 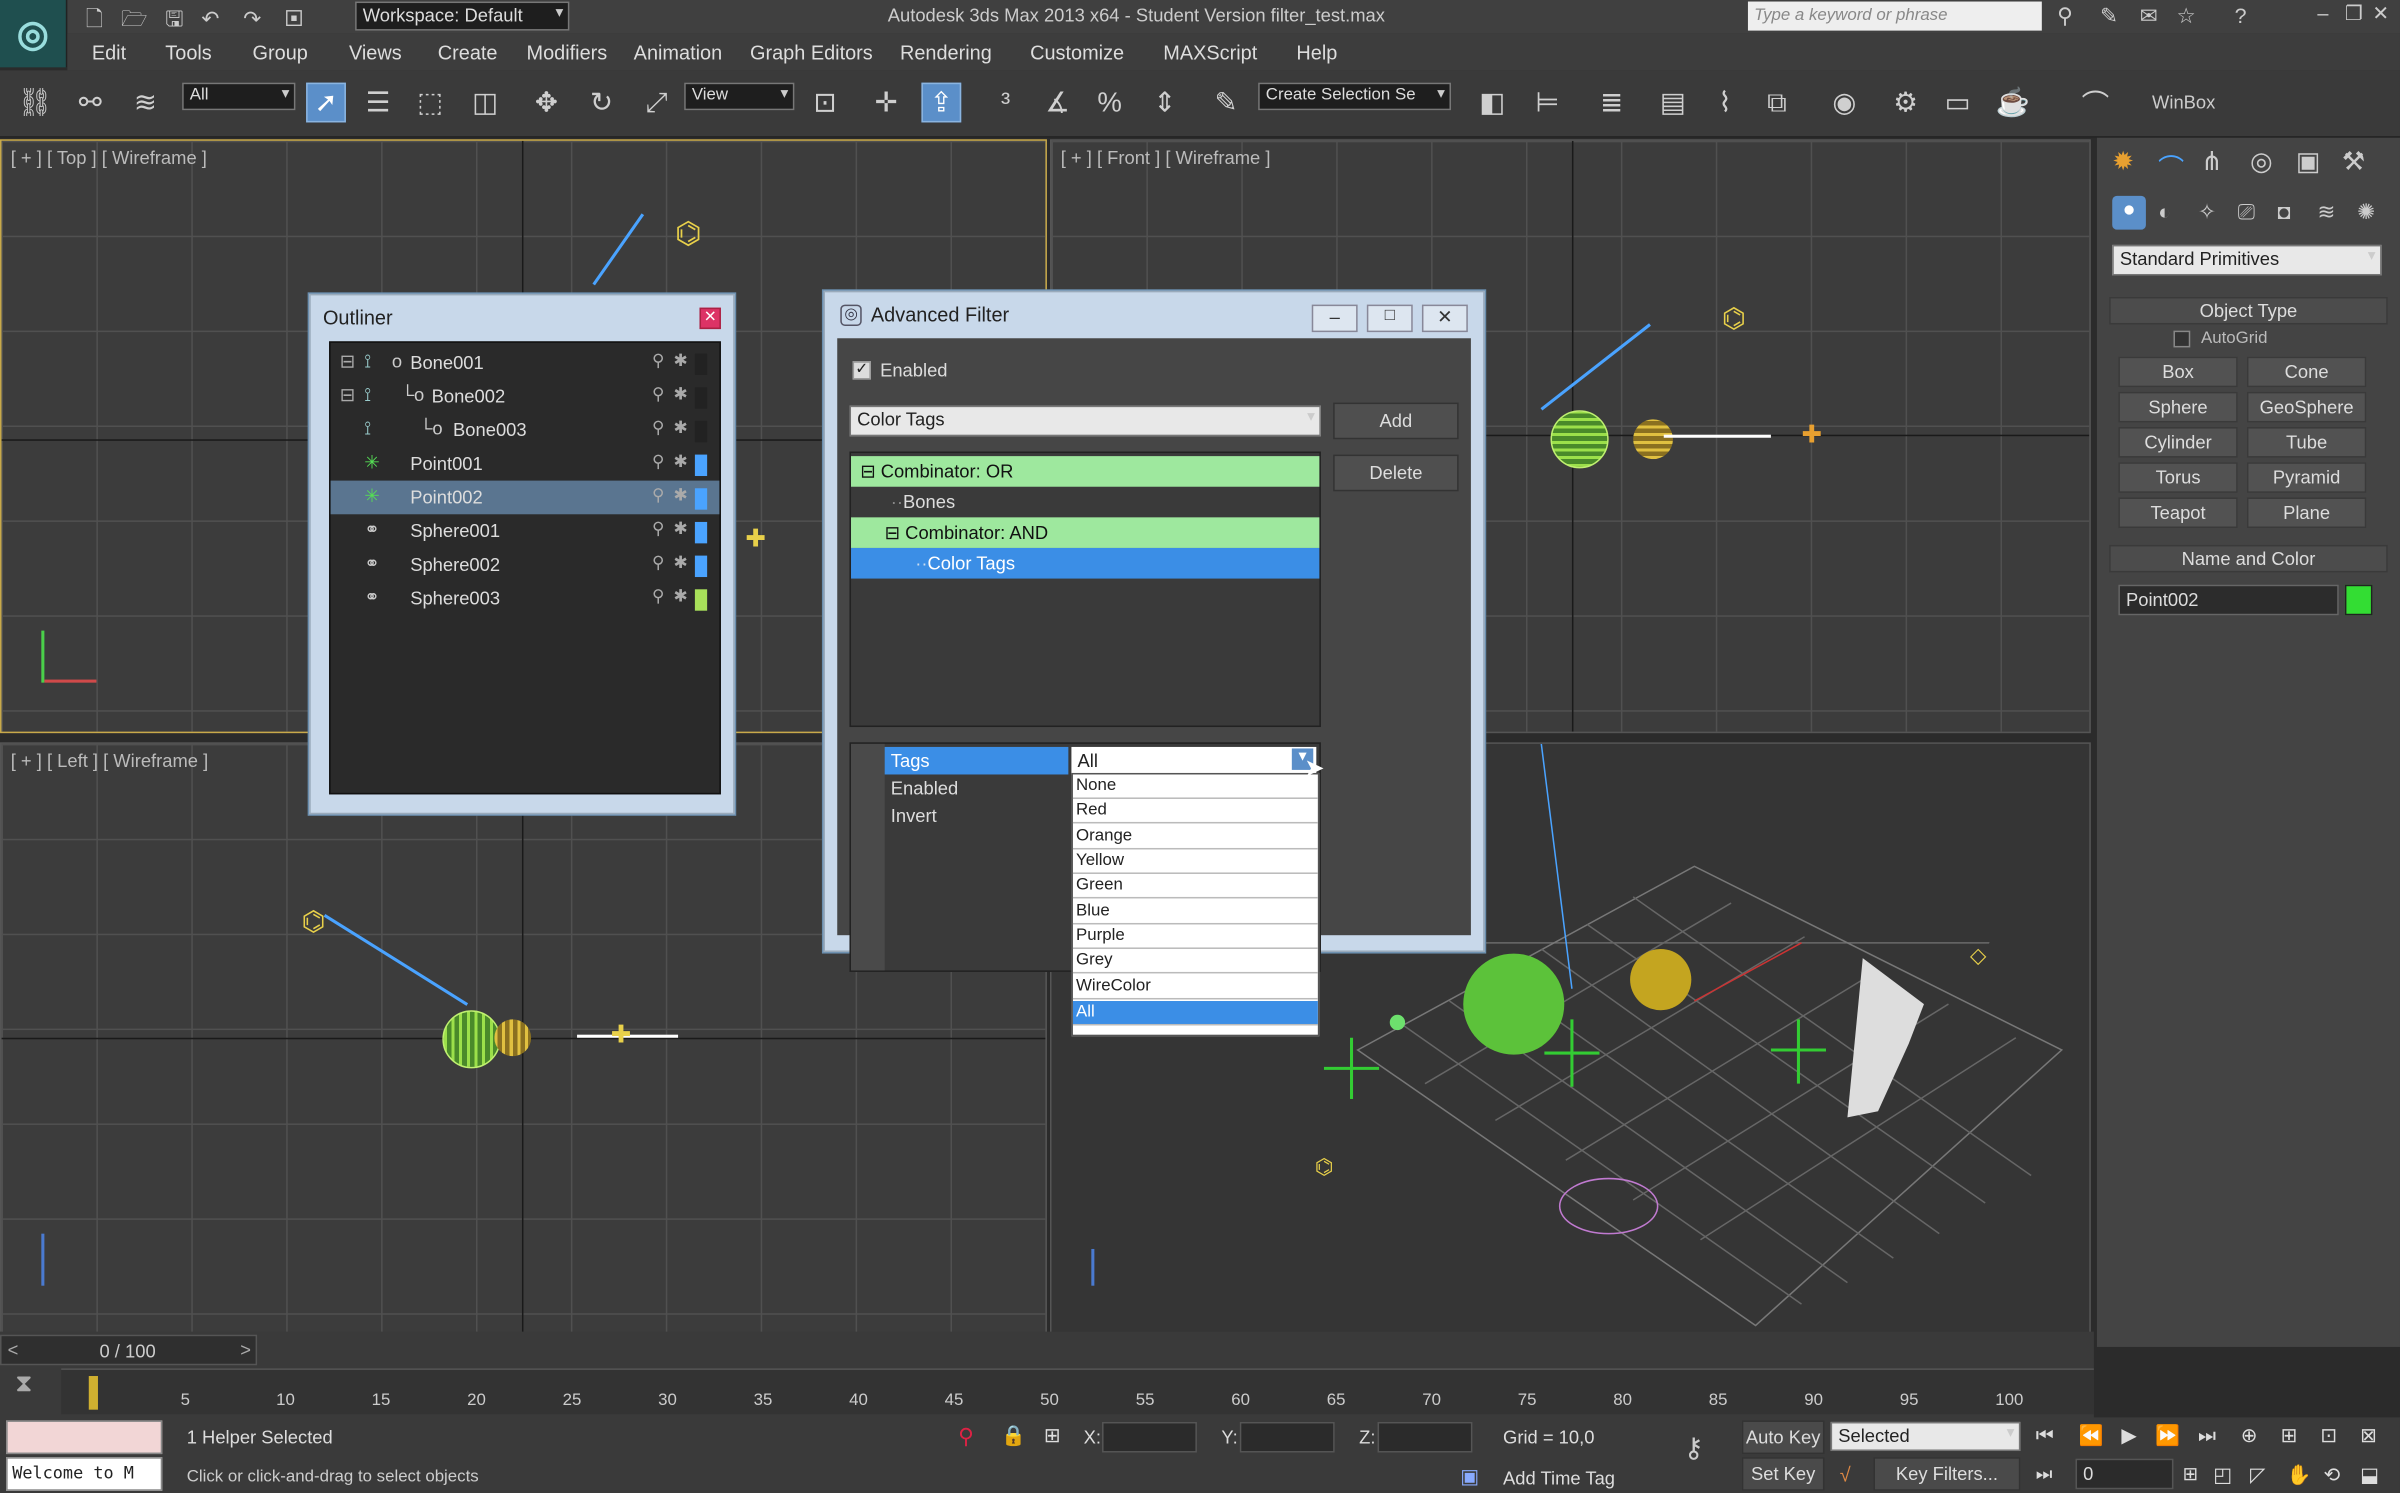 What do you see at coordinates (2013, 103) in the screenshot?
I see `render-teapot-icon: ☕` at bounding box center [2013, 103].